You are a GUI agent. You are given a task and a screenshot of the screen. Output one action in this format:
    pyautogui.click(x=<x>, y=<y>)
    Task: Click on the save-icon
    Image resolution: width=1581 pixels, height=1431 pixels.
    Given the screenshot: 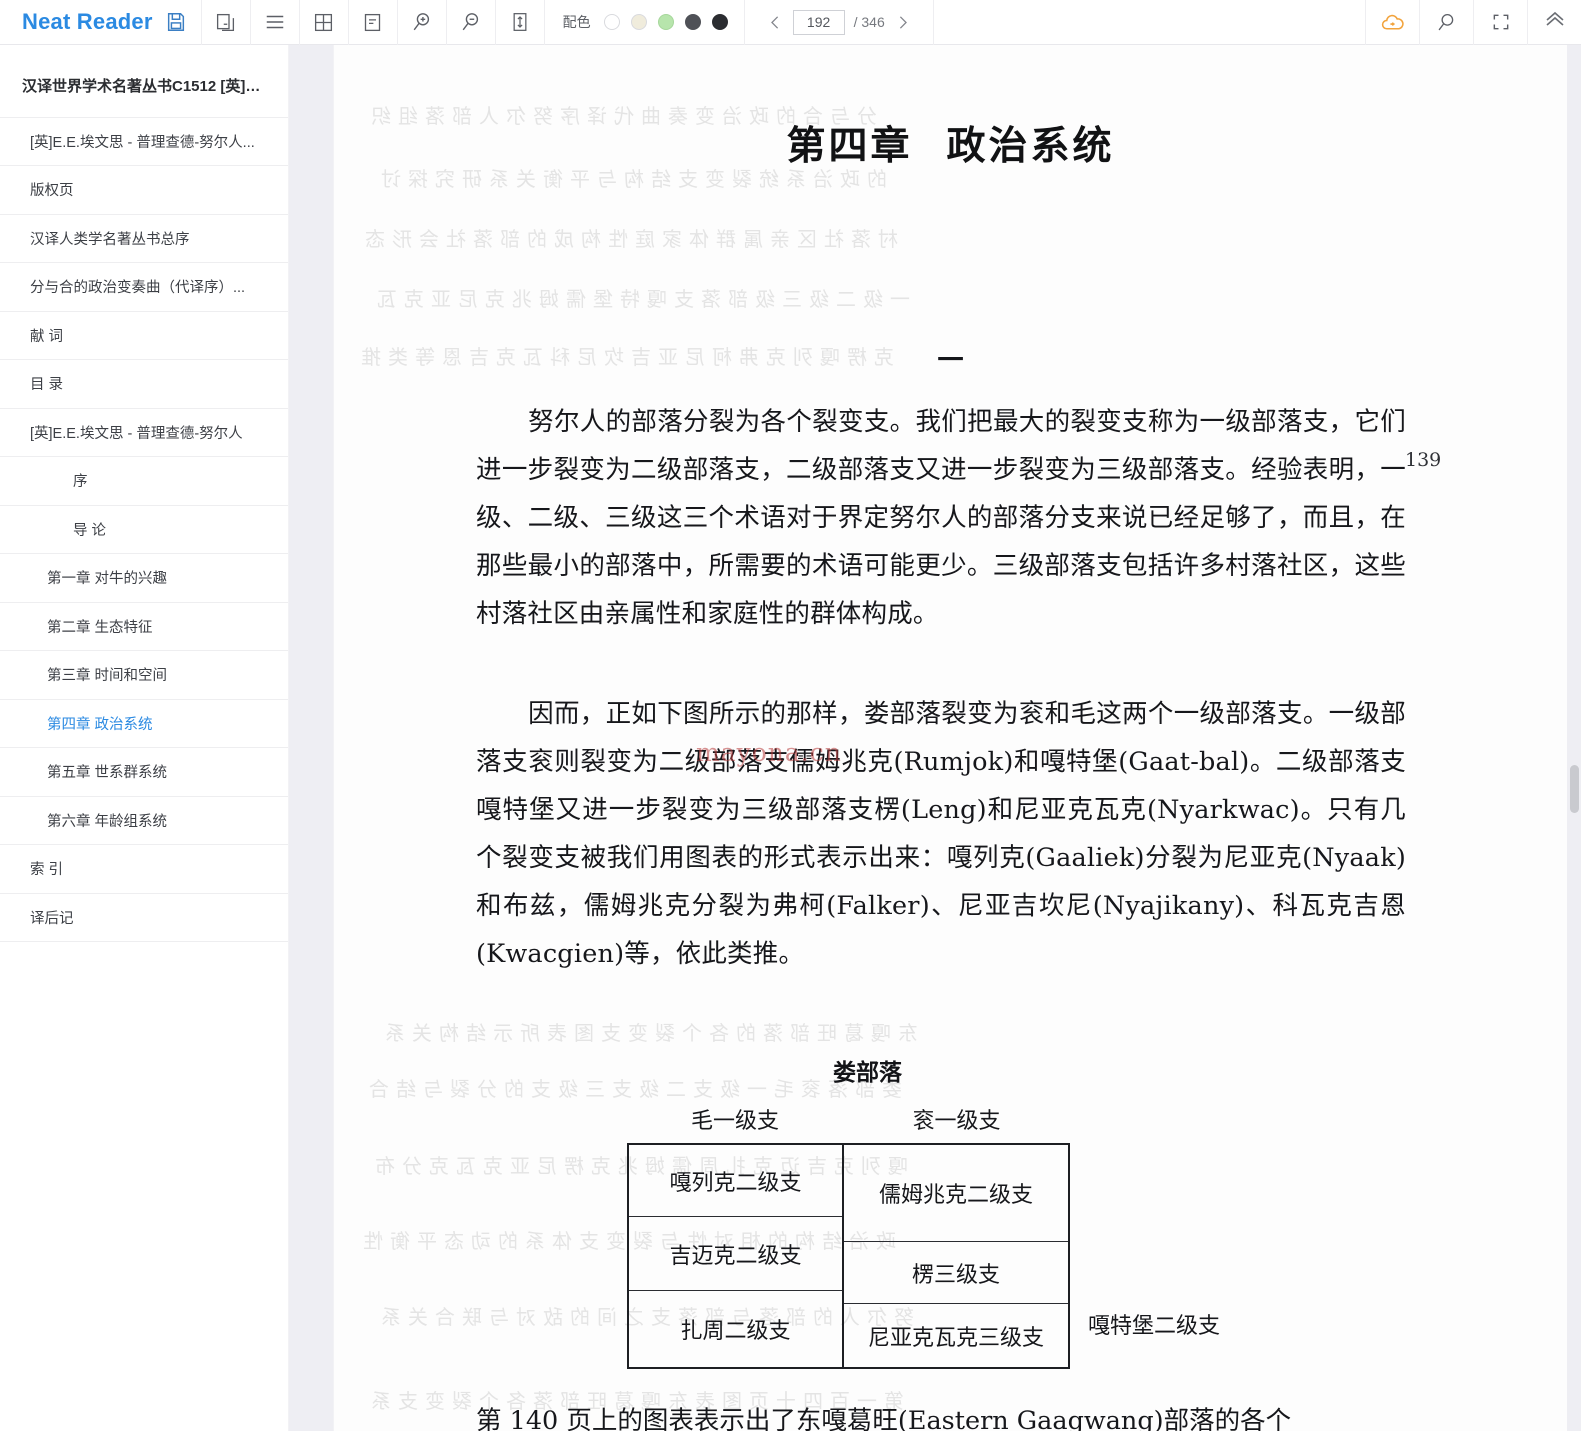 What is the action you would take?
    pyautogui.click(x=176, y=22)
    